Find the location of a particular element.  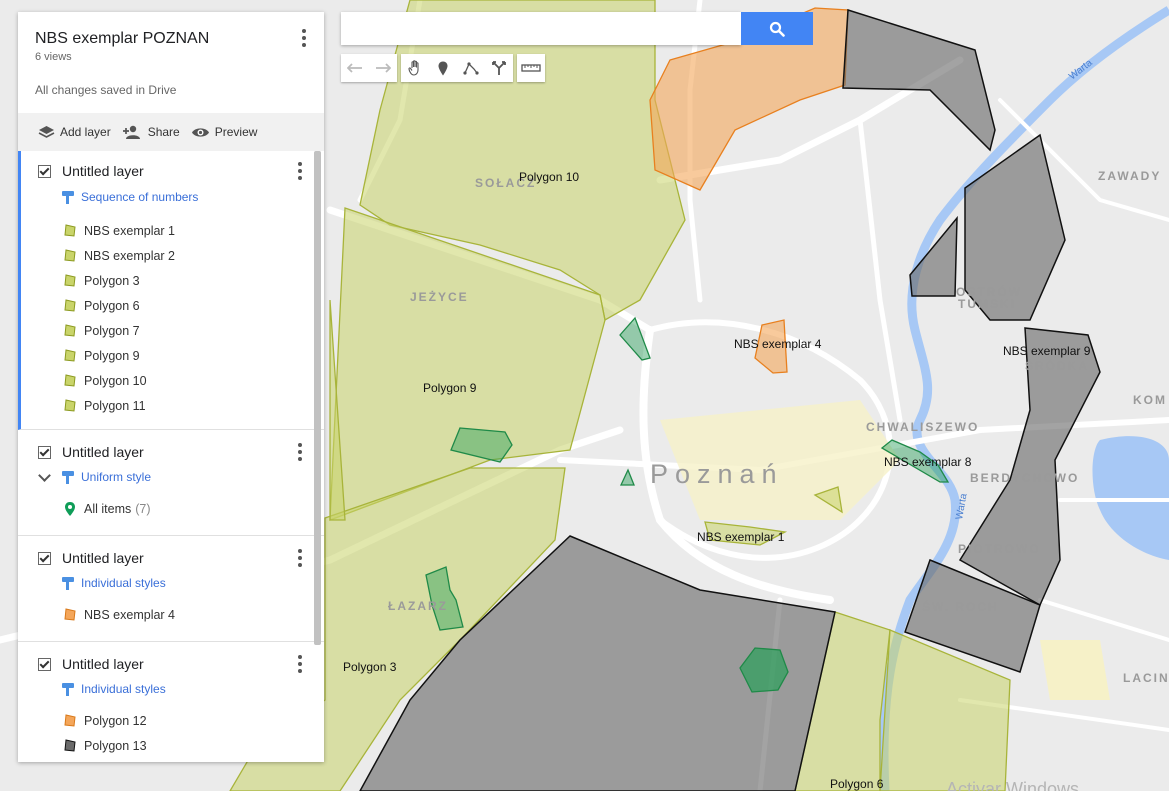

add-layer-label: Add layer is located at coordinates (85, 132).